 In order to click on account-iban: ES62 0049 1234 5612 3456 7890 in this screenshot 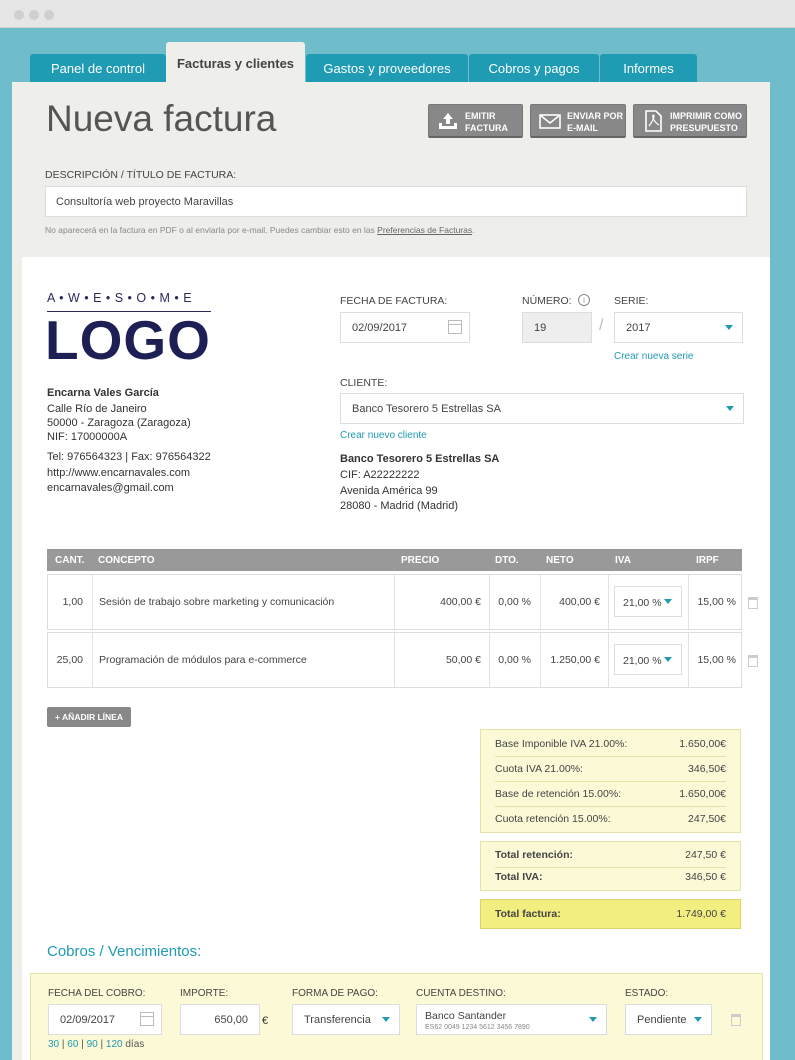, I will do `click(477, 1027)`.